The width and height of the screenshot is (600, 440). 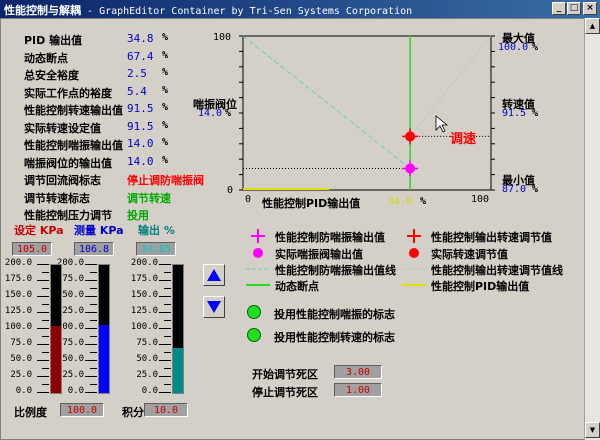 I want to click on legend-item-speed-line: 性能控制输出转速调节值线, so click(x=497, y=270).